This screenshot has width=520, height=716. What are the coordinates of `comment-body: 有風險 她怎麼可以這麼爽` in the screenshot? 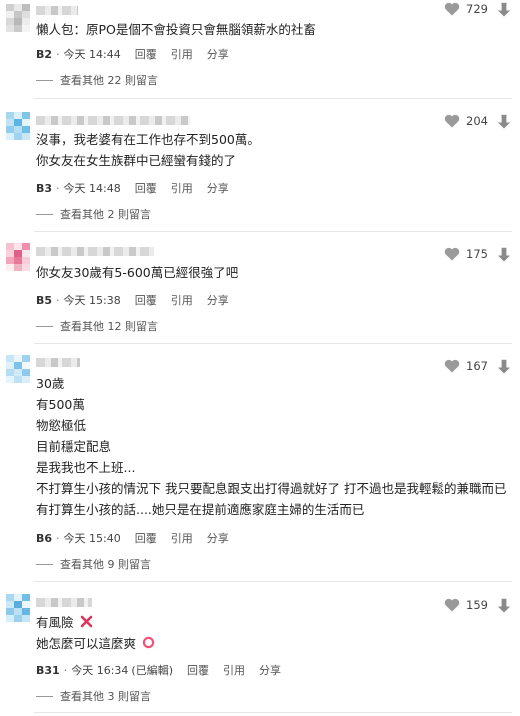 It's located at (95, 633).